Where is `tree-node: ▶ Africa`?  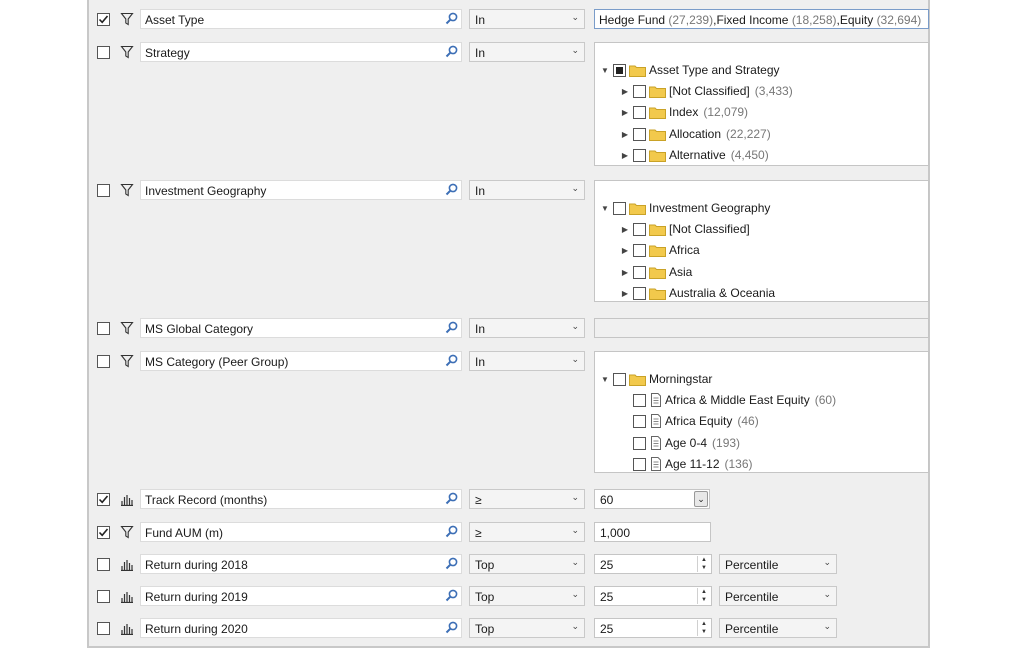 tree-node: ▶ Africa is located at coordinates (659, 250).